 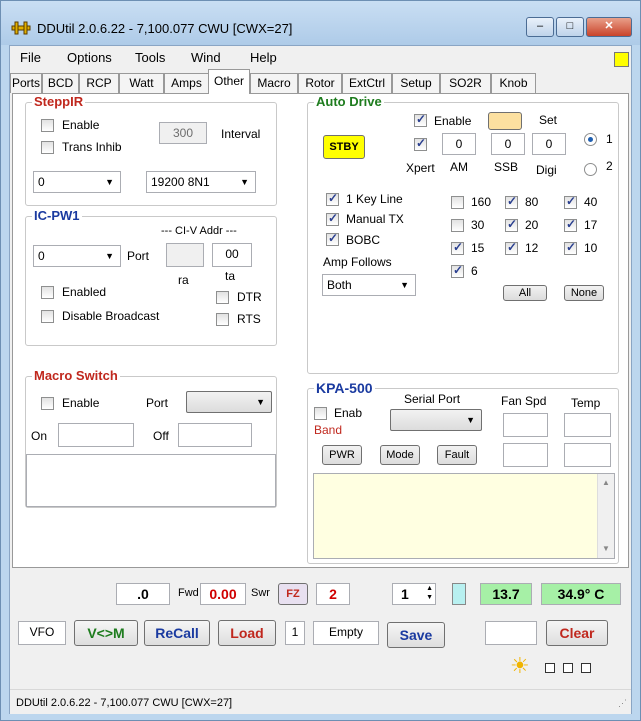 I want to click on kpa-message-box: ▲ ▼, so click(x=464, y=516).